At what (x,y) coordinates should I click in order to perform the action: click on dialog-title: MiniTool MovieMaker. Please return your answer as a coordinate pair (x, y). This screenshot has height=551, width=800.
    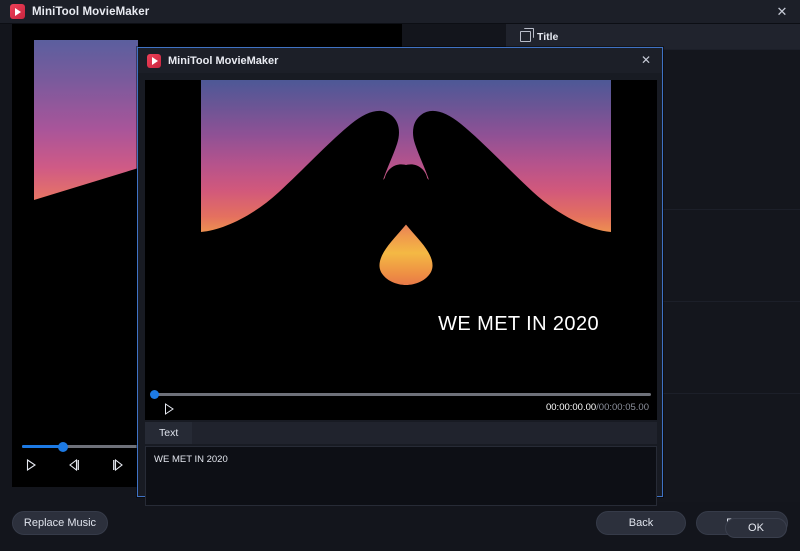
    Looking at the image, I should click on (223, 60).